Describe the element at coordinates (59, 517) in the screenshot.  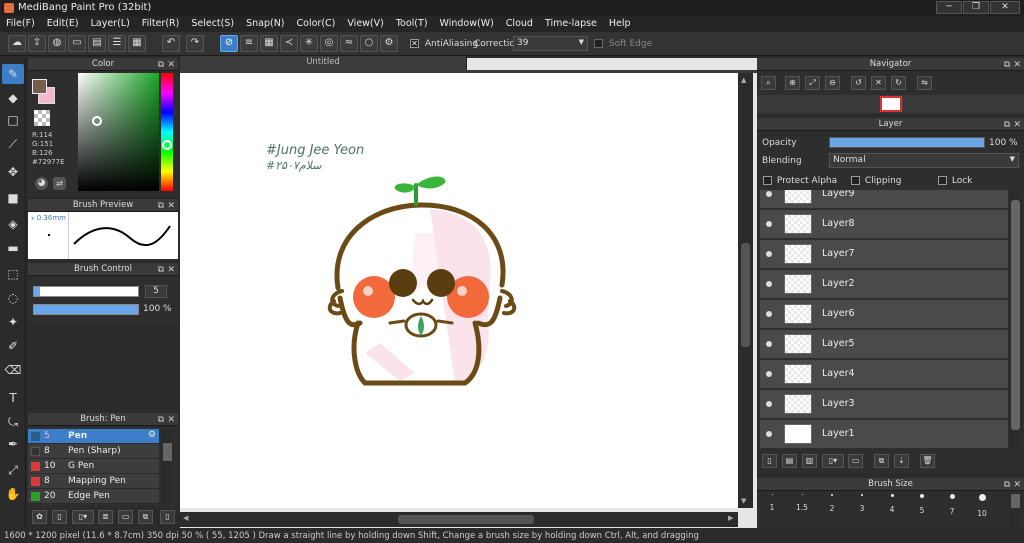
I see `new-brush-icon: ▯` at that location.